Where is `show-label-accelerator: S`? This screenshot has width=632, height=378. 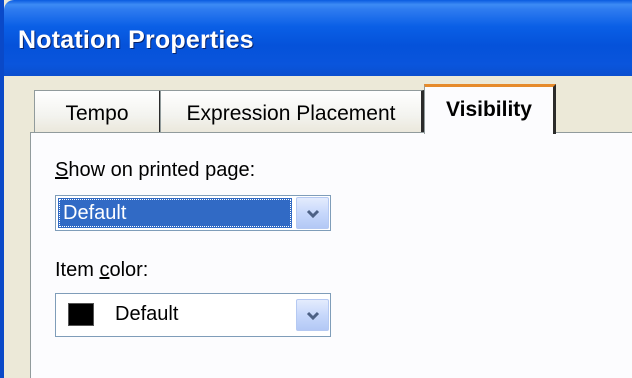
show-label-accelerator: S is located at coordinates (62, 170).